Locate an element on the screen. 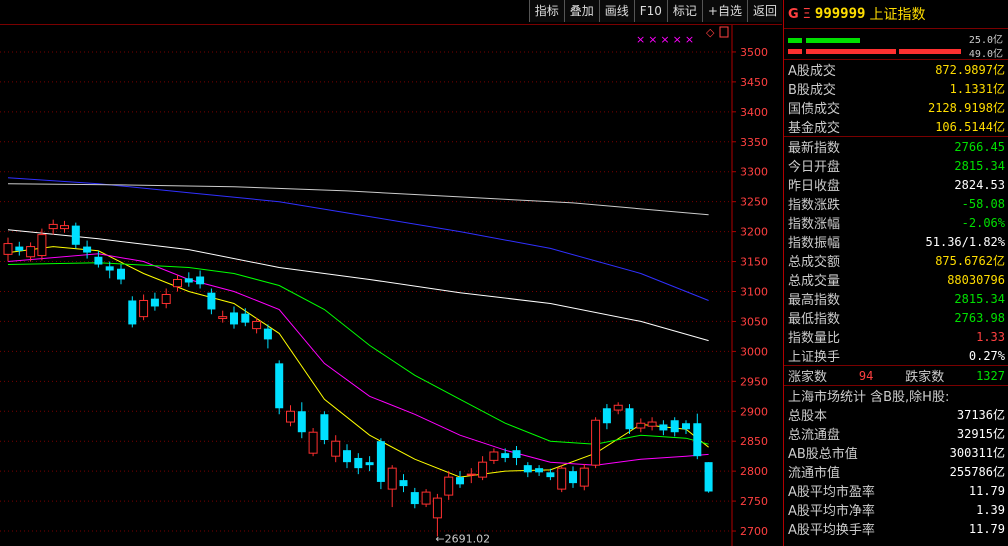 The width and height of the screenshot is (1008, 546). bar-red-long2 is located at coordinates (930, 51).